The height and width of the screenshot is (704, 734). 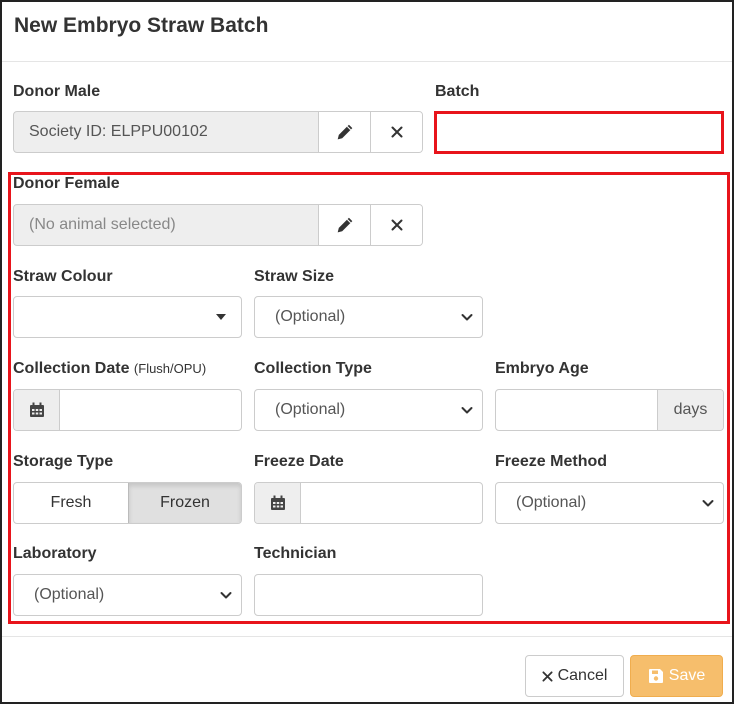 I want to click on laboratory-select: (Optional), so click(x=127, y=595).